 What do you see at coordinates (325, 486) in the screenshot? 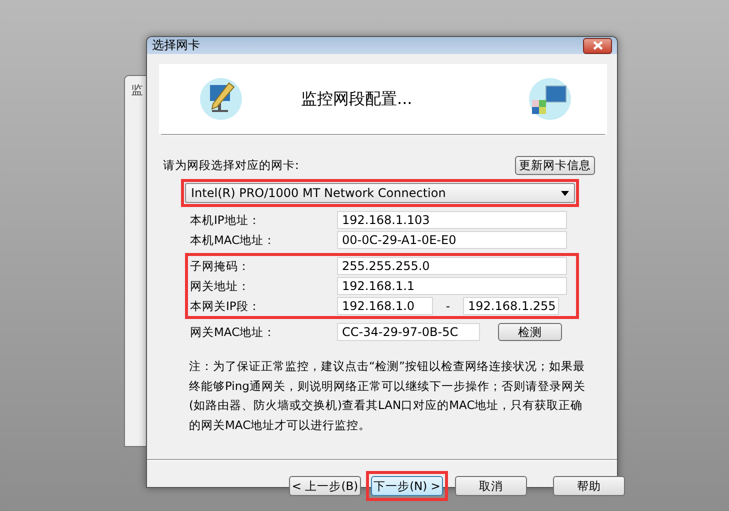
I see `wizard-button: < 上一步(B)` at bounding box center [325, 486].